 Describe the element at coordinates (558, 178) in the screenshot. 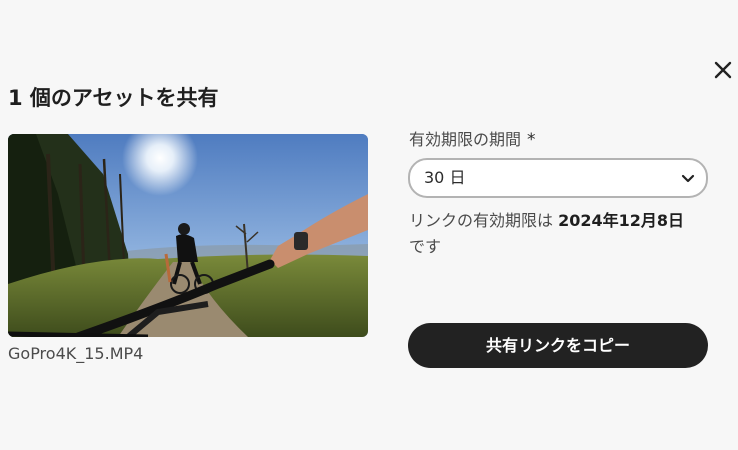

I see `expiration-period-select: 30 日` at that location.